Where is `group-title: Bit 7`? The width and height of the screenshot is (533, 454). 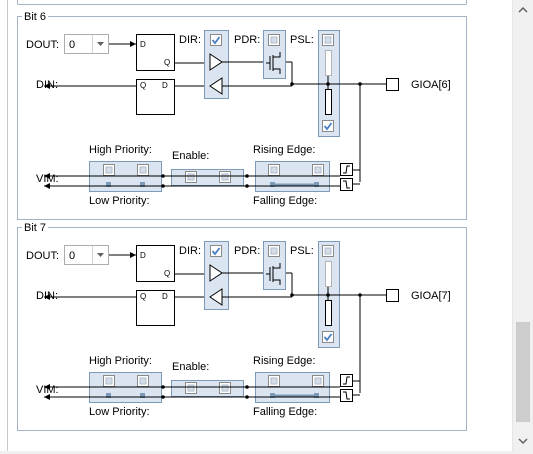
group-title: Bit 7 is located at coordinates (35, 228).